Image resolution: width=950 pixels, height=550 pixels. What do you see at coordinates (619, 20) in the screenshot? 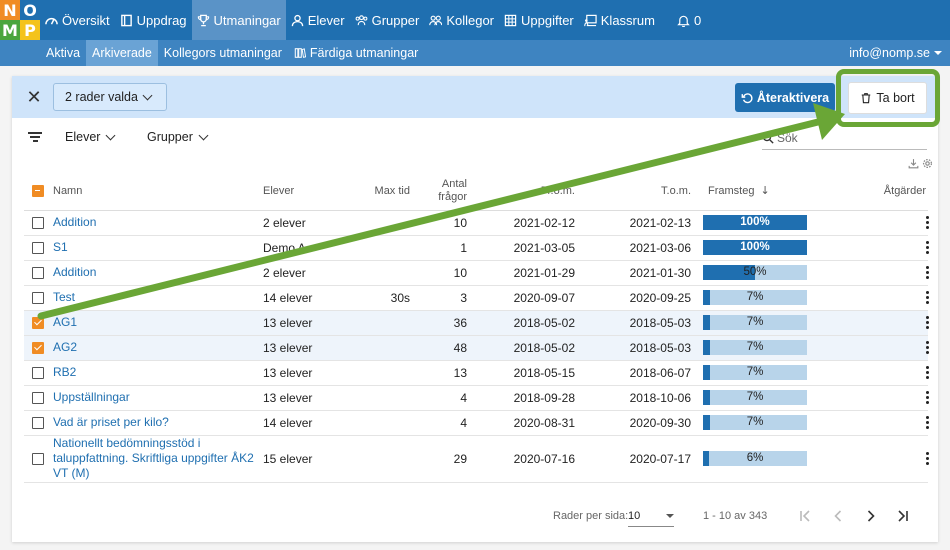
I see `nav-item-klassrum: Klassrum` at bounding box center [619, 20].